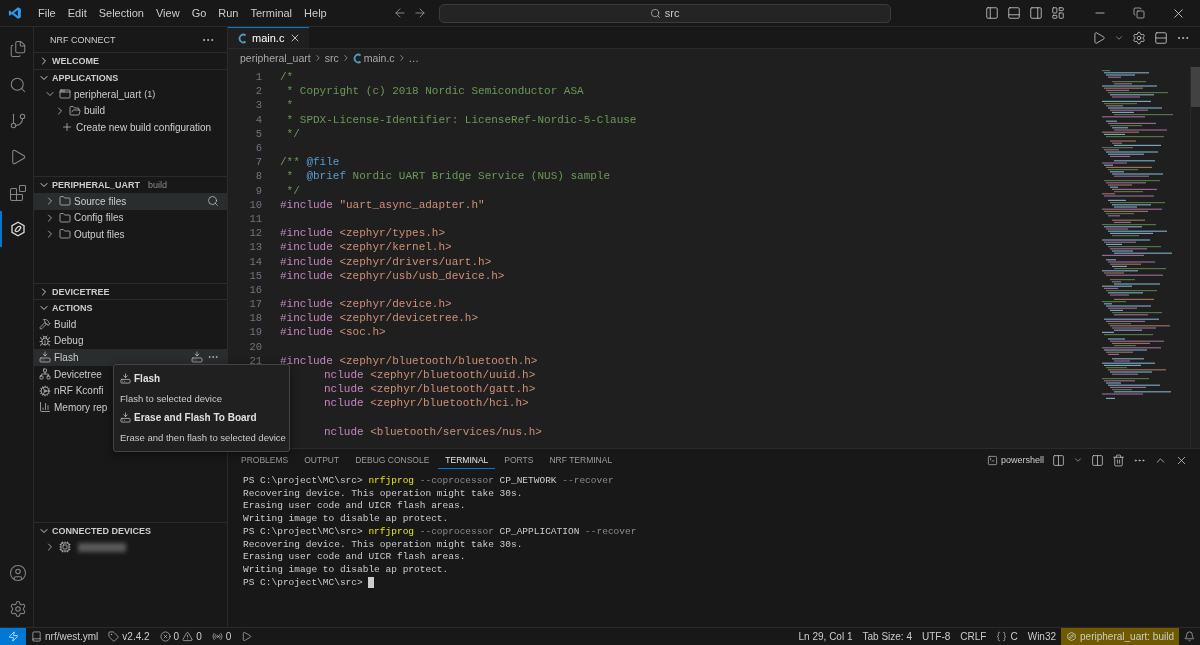 The image size is (1200, 645). Describe the element at coordinates (408, 360) in the screenshot. I see `code-line: #include <zephyr/bluetooth/bluetooth.h>` at that location.